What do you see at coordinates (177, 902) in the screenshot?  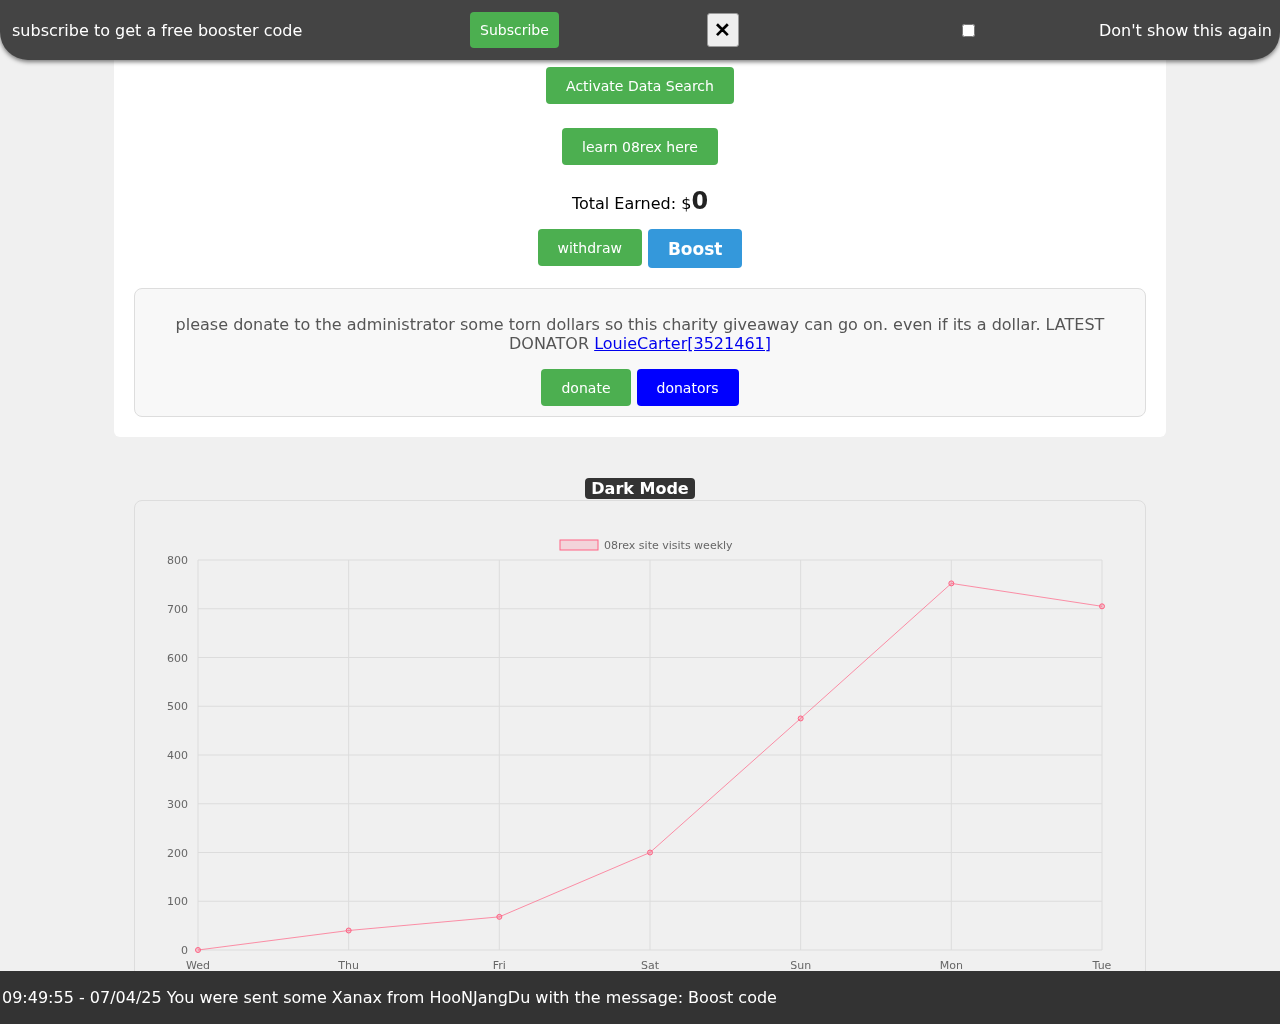 I see `y-axis-tick: 100` at bounding box center [177, 902].